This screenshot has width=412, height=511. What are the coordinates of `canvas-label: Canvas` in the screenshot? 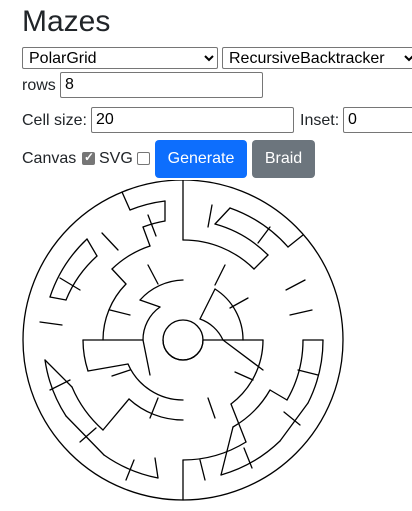 It's located at (49, 158).